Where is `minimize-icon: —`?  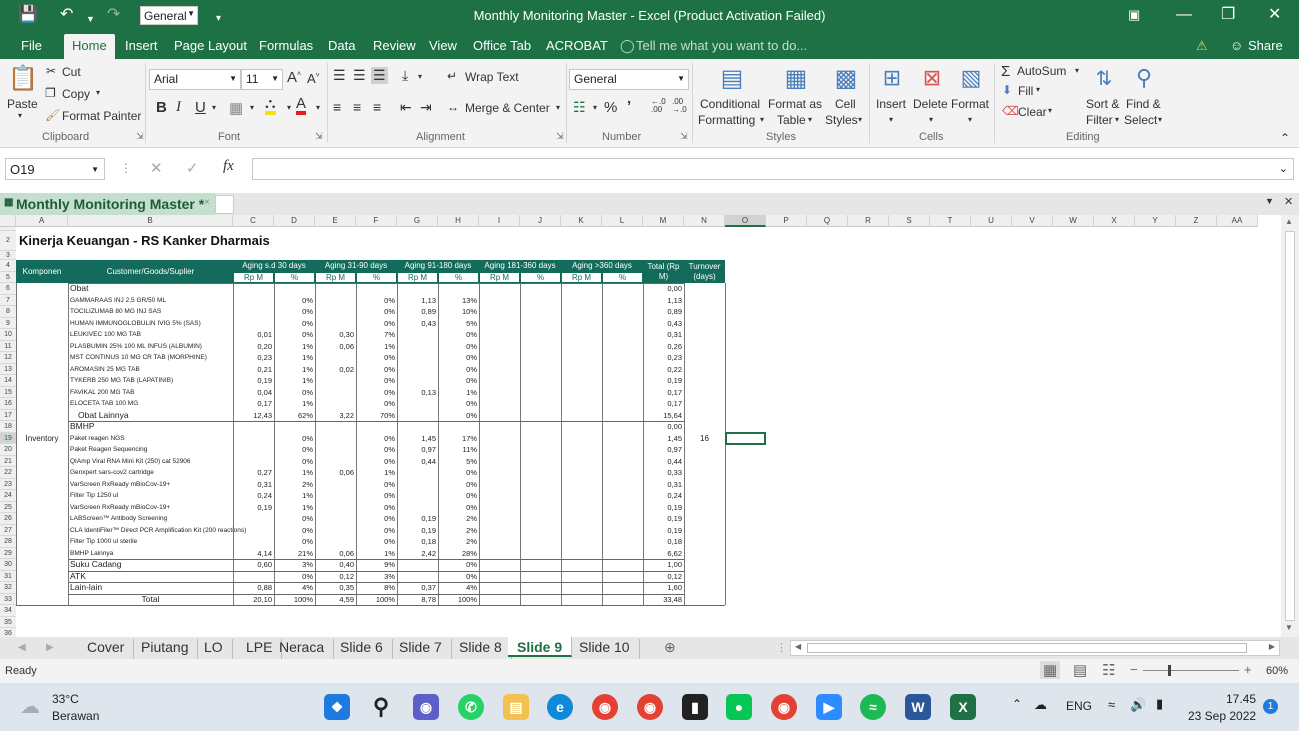 minimize-icon: — is located at coordinates (1184, 15).